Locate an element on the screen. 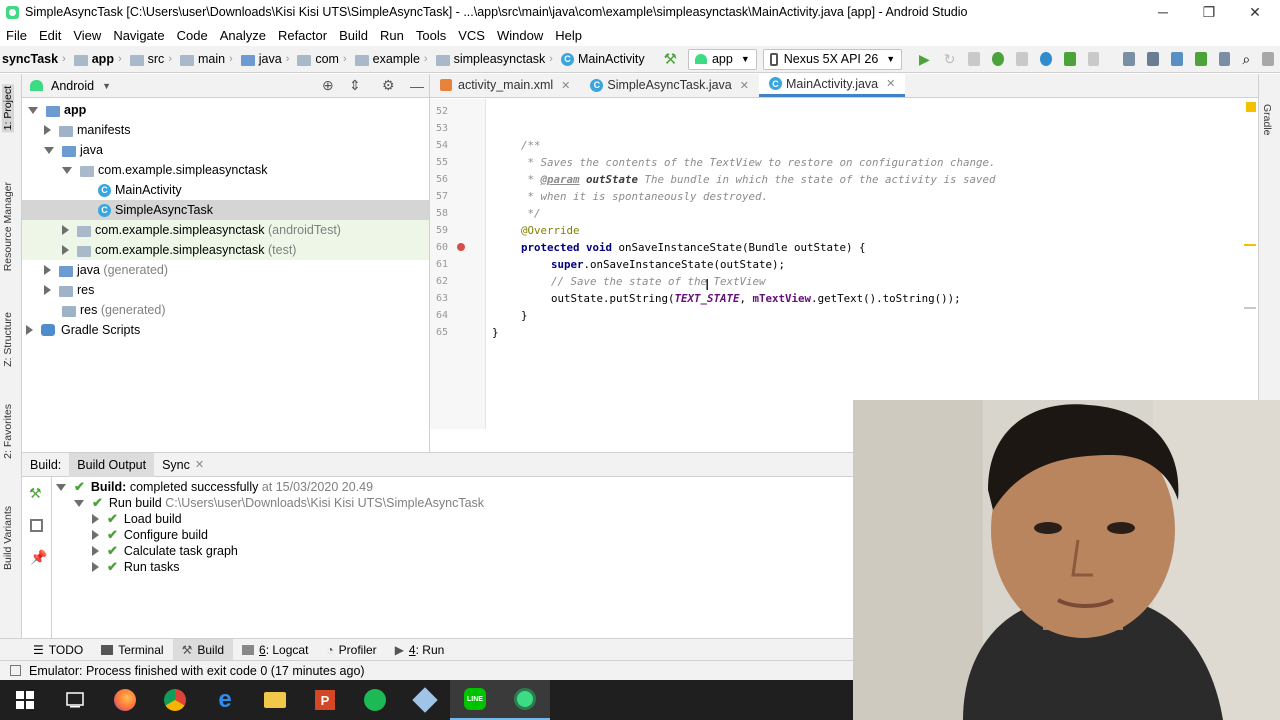 This screenshot has width=1280, height=720. run-icon: ▶ is located at coordinates (924, 59).